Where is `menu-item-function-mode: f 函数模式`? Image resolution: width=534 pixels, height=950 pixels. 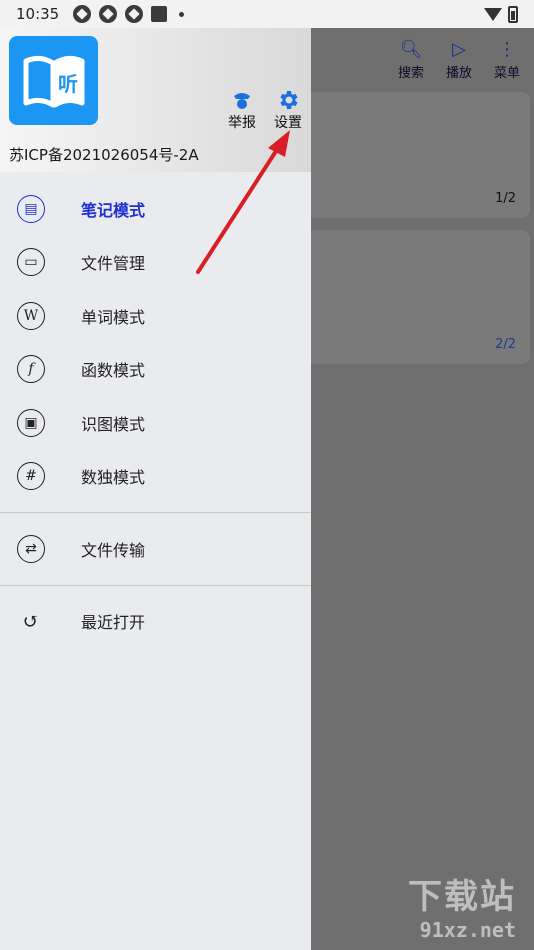
menu-item-function-mode: f 函数模式 is located at coordinates (155, 370).